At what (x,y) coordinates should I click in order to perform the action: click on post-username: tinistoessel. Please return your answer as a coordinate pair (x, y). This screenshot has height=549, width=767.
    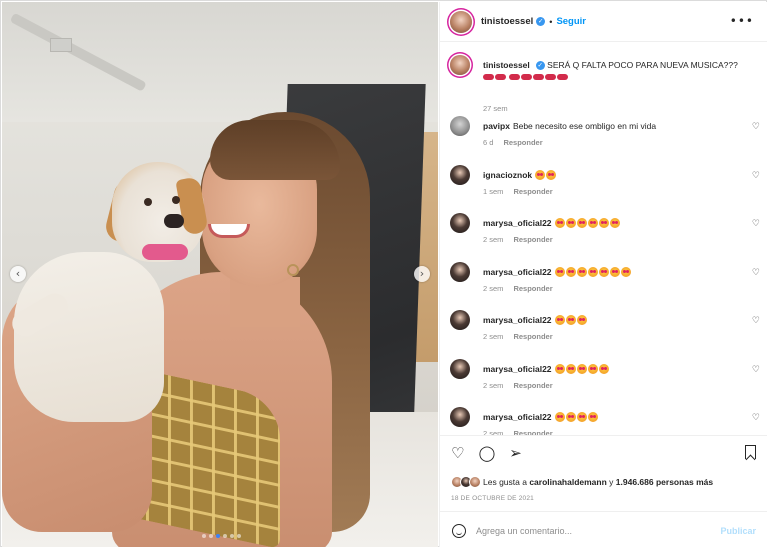
    Looking at the image, I should click on (507, 21).